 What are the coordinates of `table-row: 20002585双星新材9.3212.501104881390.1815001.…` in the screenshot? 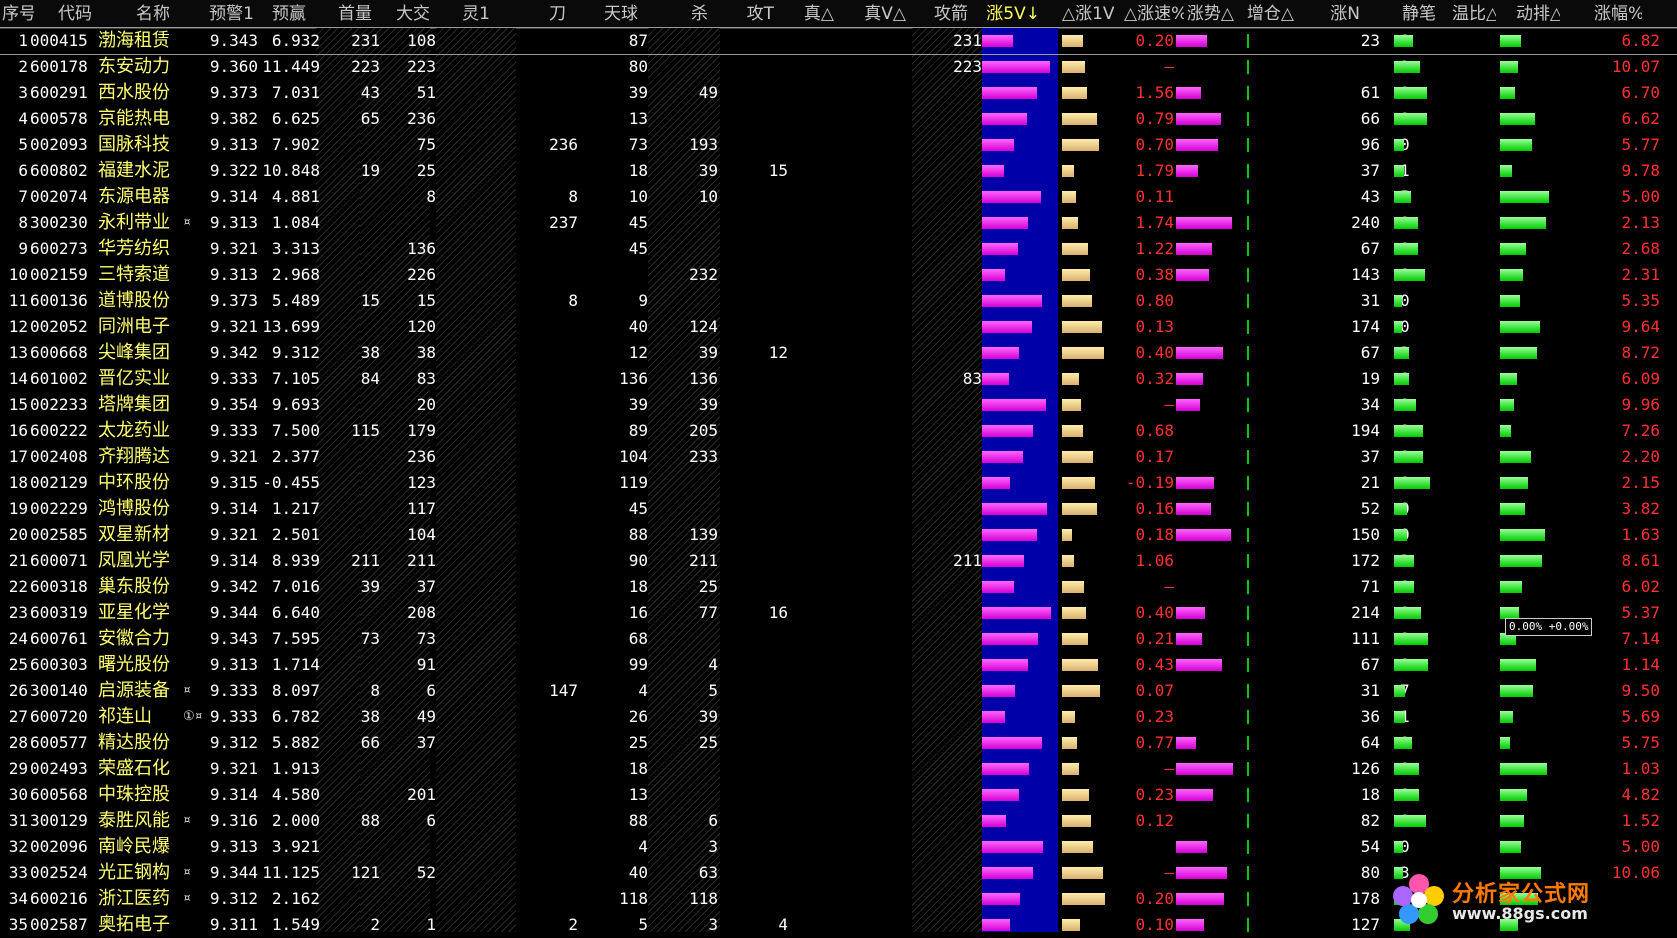 It's located at (838, 535).